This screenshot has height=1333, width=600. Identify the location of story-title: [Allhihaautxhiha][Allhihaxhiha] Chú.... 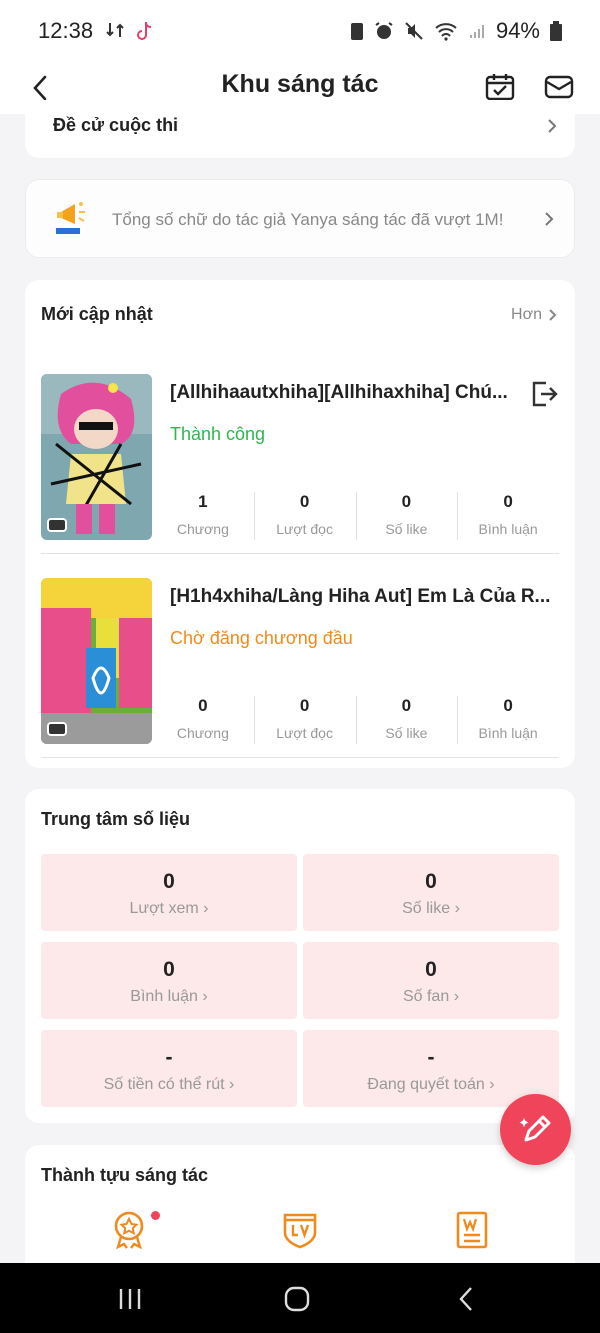
(339, 392).